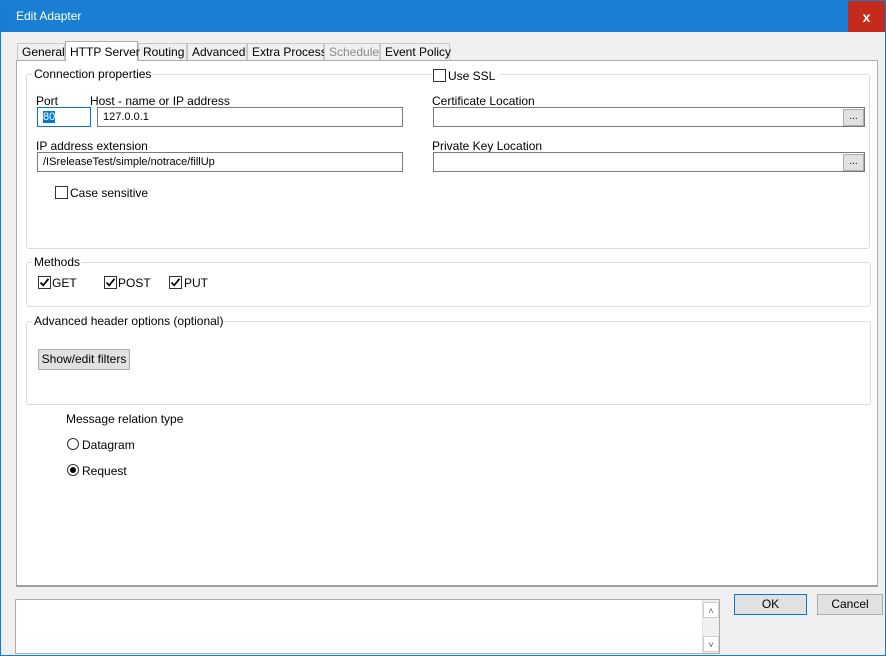 This screenshot has height=656, width=886. What do you see at coordinates (47, 101) in the screenshot?
I see `port-label: Port` at bounding box center [47, 101].